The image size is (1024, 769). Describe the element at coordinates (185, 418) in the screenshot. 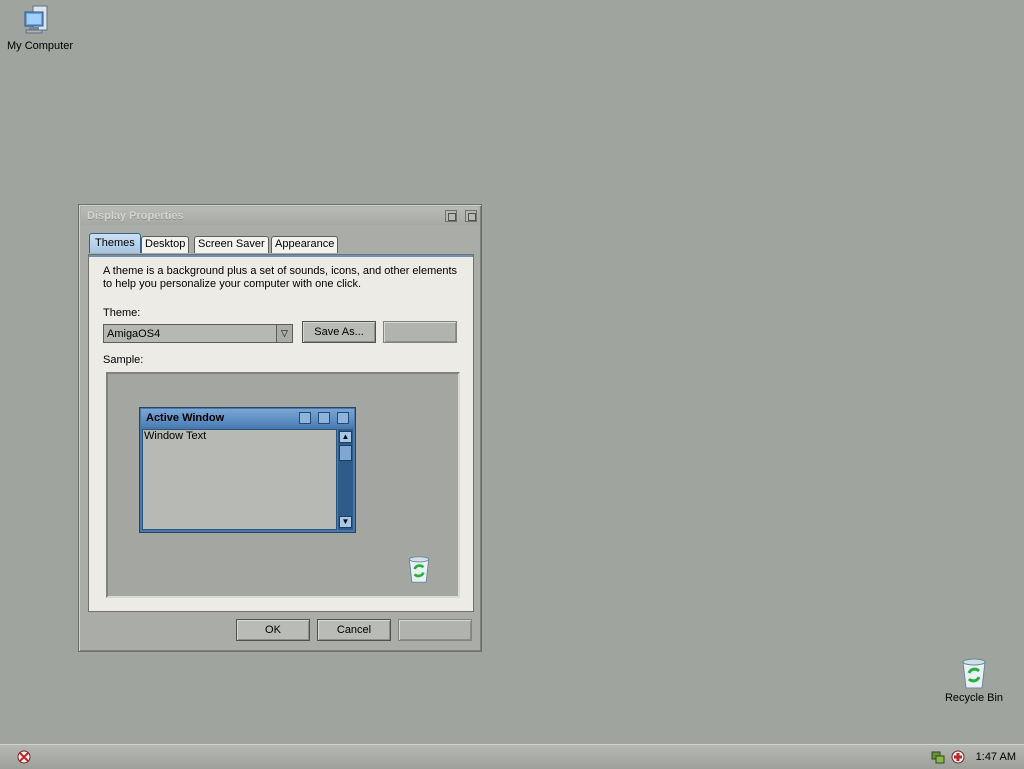

I see `sample-window-title: Active Window` at that location.